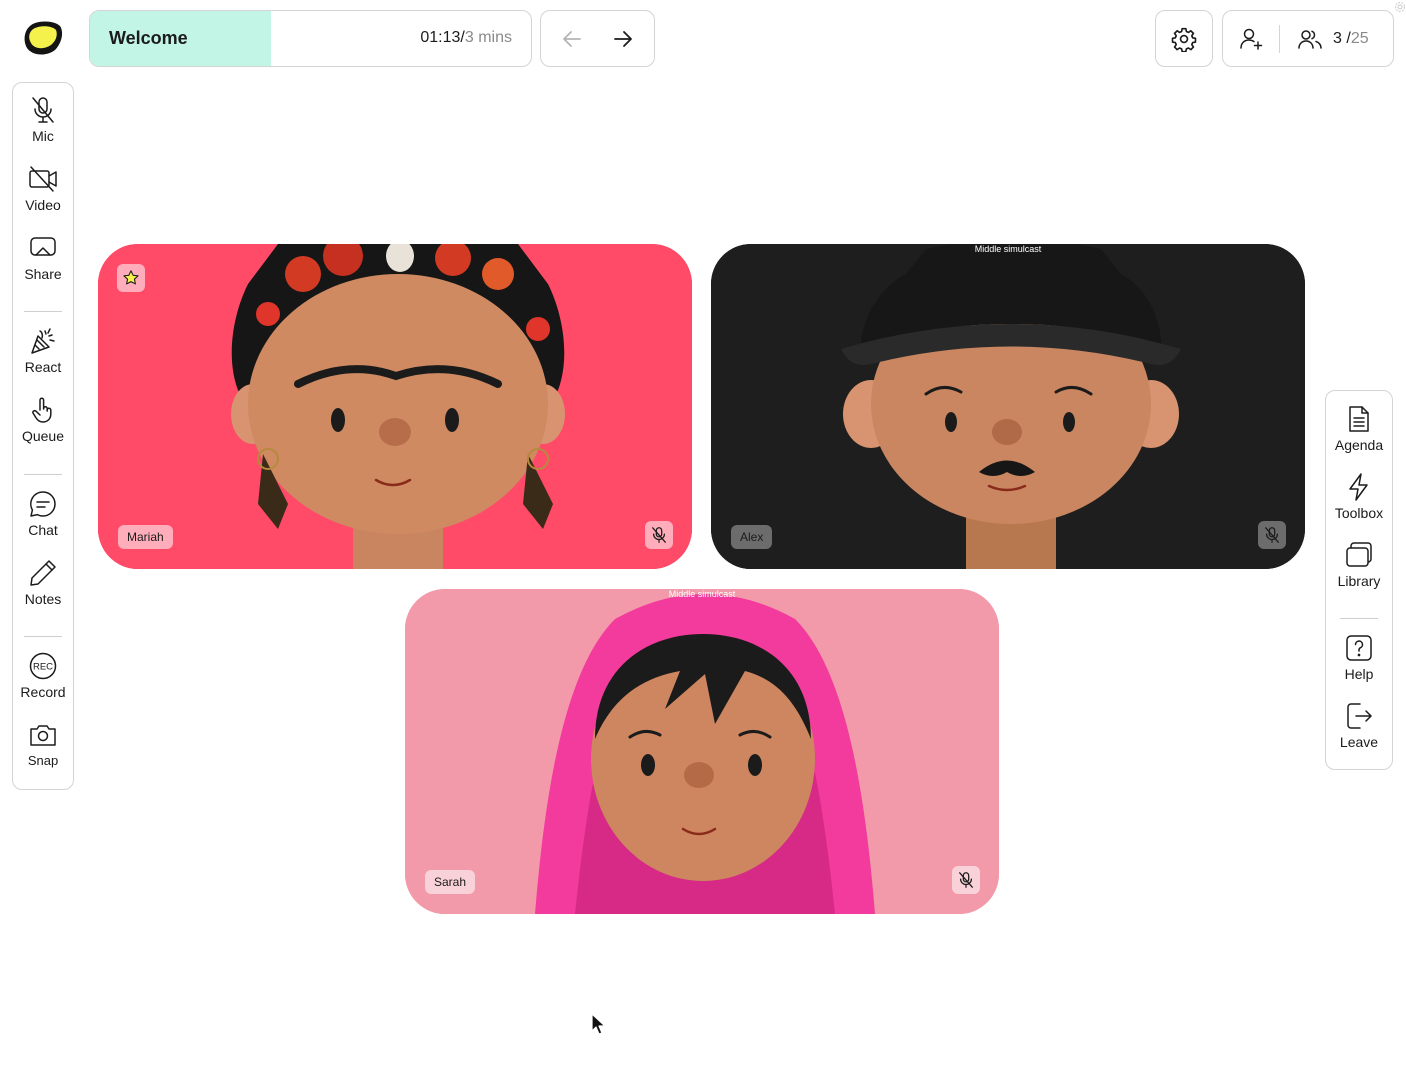  I want to click on participant-count: 3, so click(1337, 38).